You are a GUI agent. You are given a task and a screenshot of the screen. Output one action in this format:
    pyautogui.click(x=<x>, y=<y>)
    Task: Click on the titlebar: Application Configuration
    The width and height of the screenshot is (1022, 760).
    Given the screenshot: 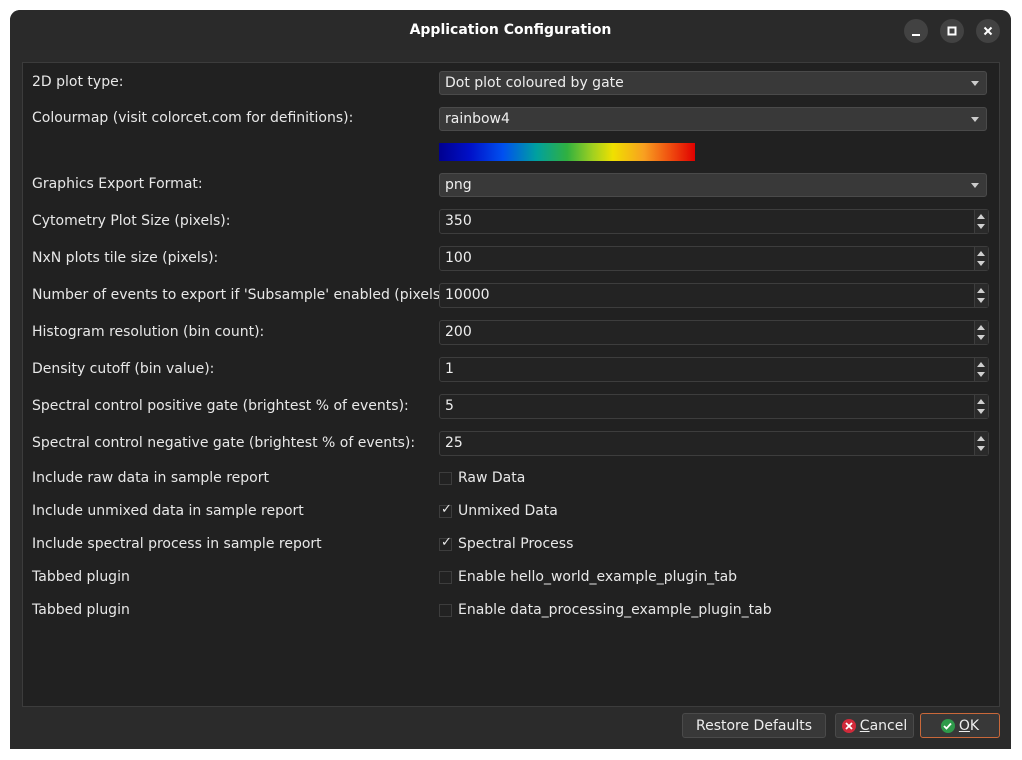 What is the action you would take?
    pyautogui.click(x=510, y=30)
    